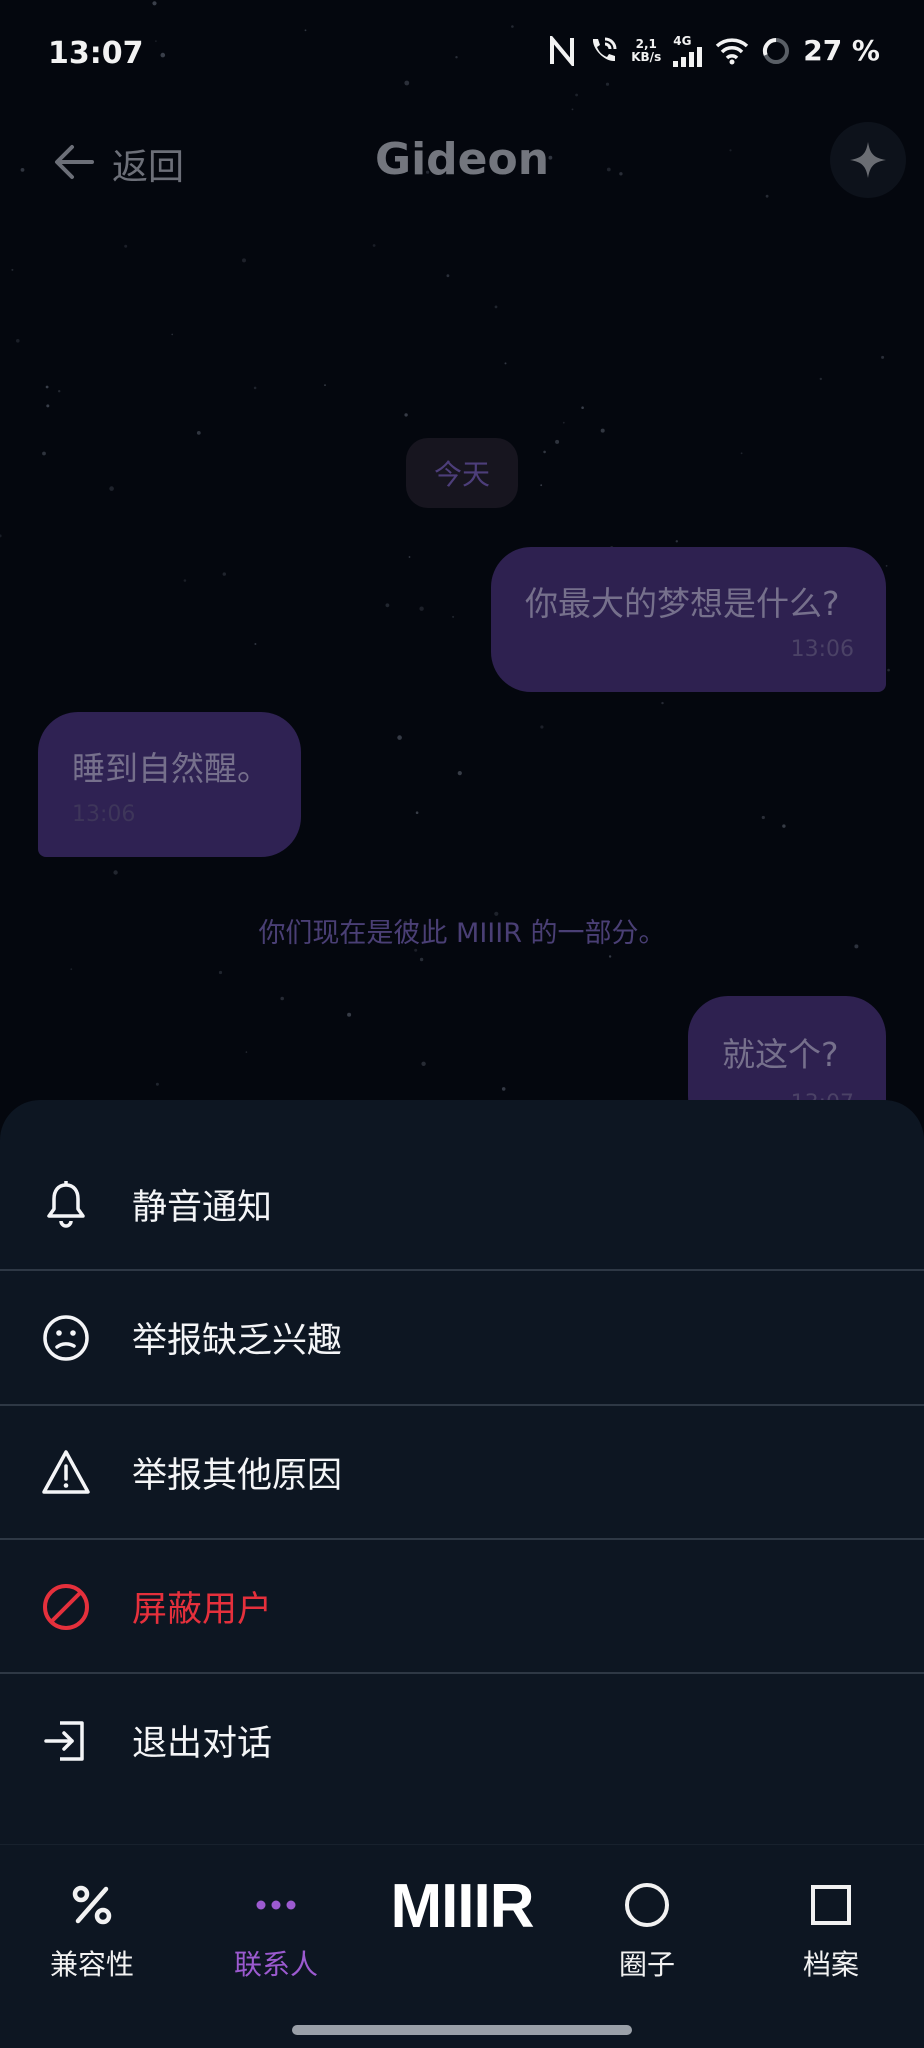 The image size is (924, 2048). What do you see at coordinates (66, 1204) in the screenshot?
I see `bell-icon` at bounding box center [66, 1204].